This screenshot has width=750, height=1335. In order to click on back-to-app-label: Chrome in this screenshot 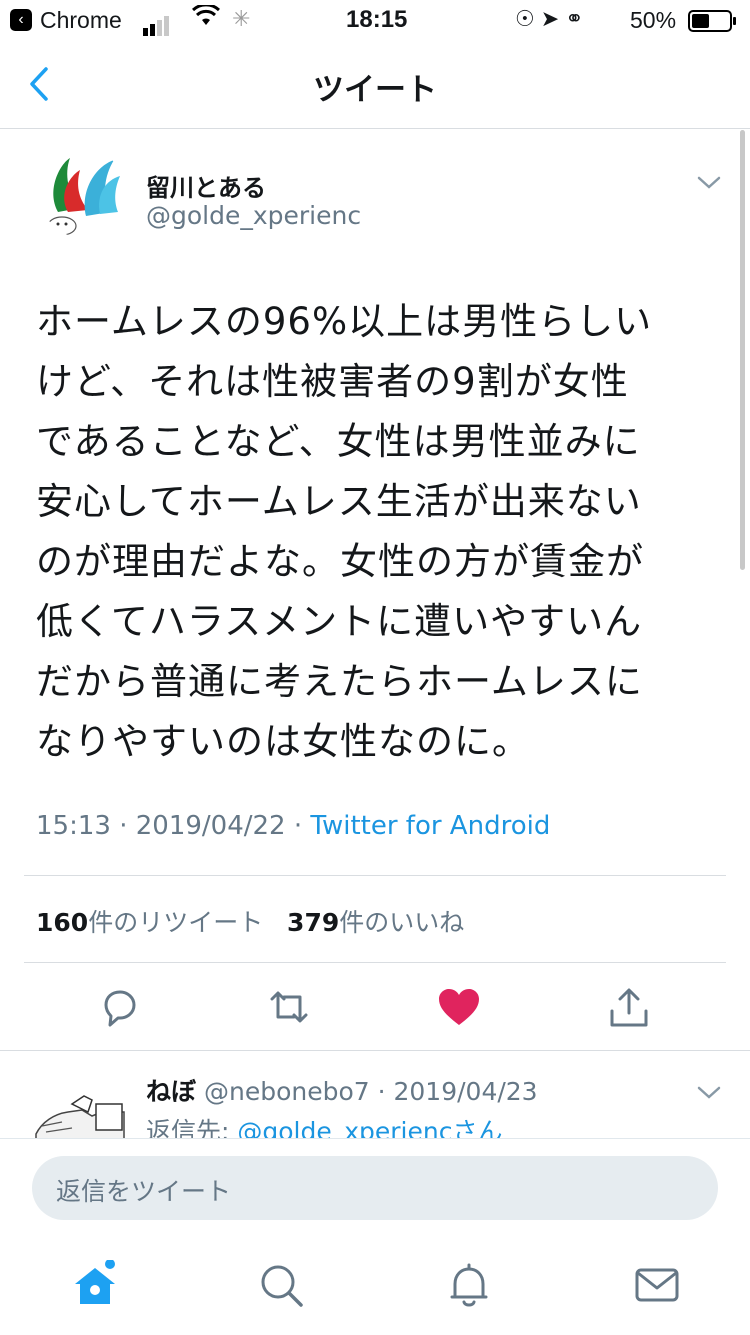, I will do `click(81, 20)`.